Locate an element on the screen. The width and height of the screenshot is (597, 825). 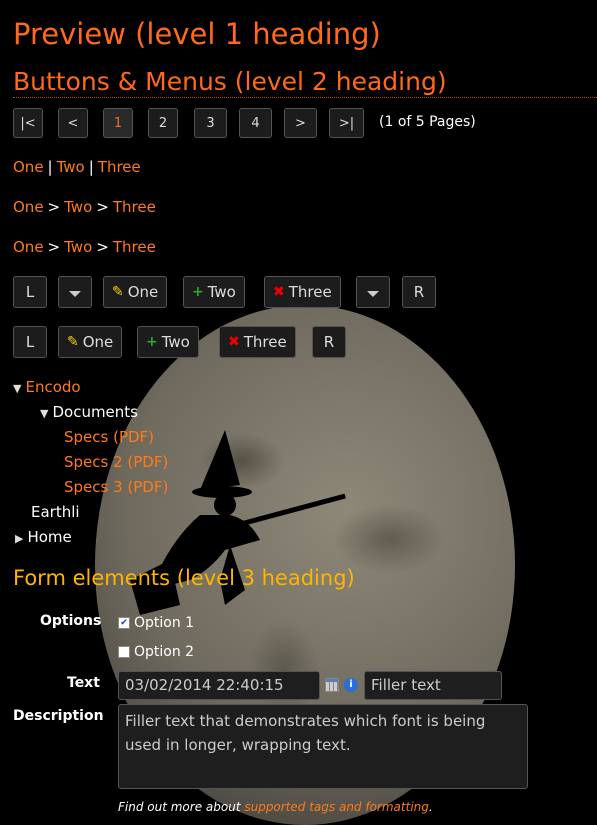
info-icon: i is located at coordinates (351, 685).